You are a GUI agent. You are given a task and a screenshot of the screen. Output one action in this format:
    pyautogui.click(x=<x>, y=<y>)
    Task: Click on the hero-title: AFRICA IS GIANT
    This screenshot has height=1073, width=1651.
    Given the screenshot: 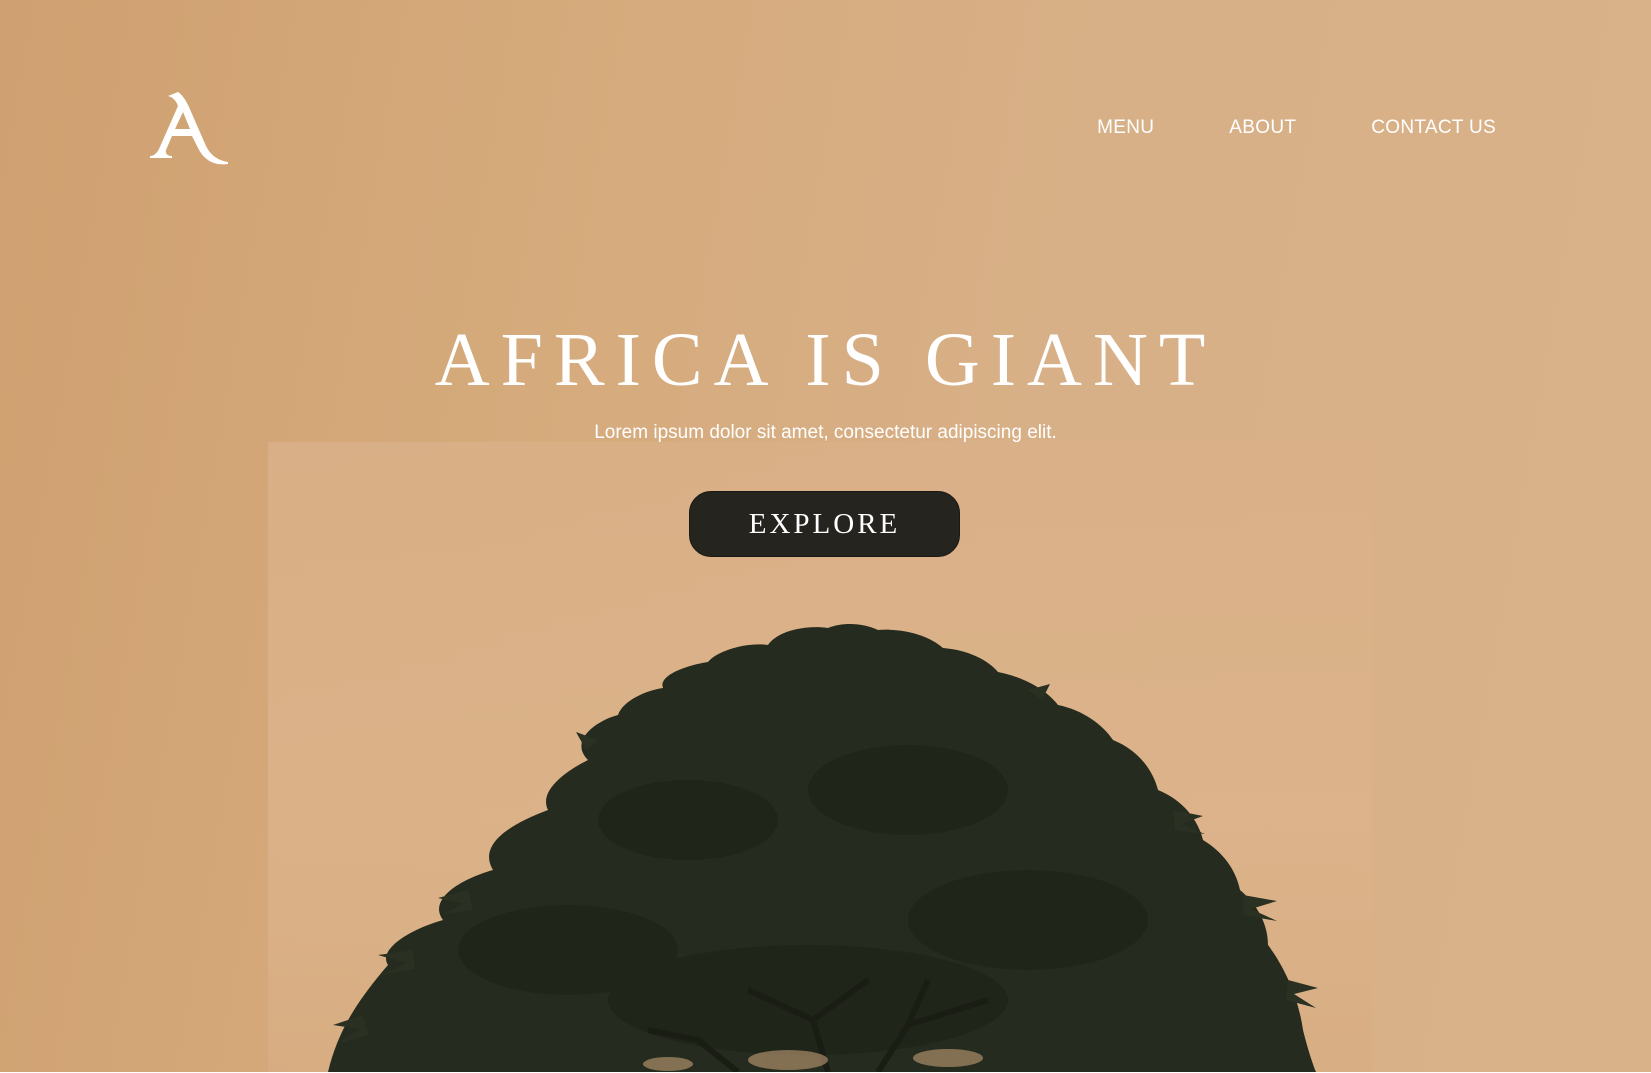 What is the action you would take?
    pyautogui.click(x=825, y=360)
    